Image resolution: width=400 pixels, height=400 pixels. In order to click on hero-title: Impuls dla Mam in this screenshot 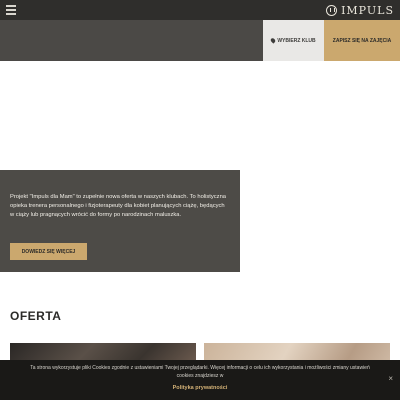, I will do `click(31, 160)`.